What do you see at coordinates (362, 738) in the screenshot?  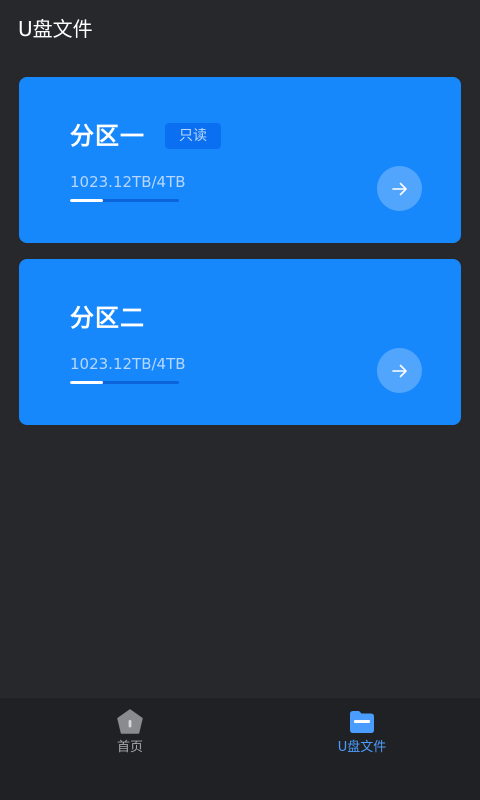 I see `tab-usb-files: U盘文件` at bounding box center [362, 738].